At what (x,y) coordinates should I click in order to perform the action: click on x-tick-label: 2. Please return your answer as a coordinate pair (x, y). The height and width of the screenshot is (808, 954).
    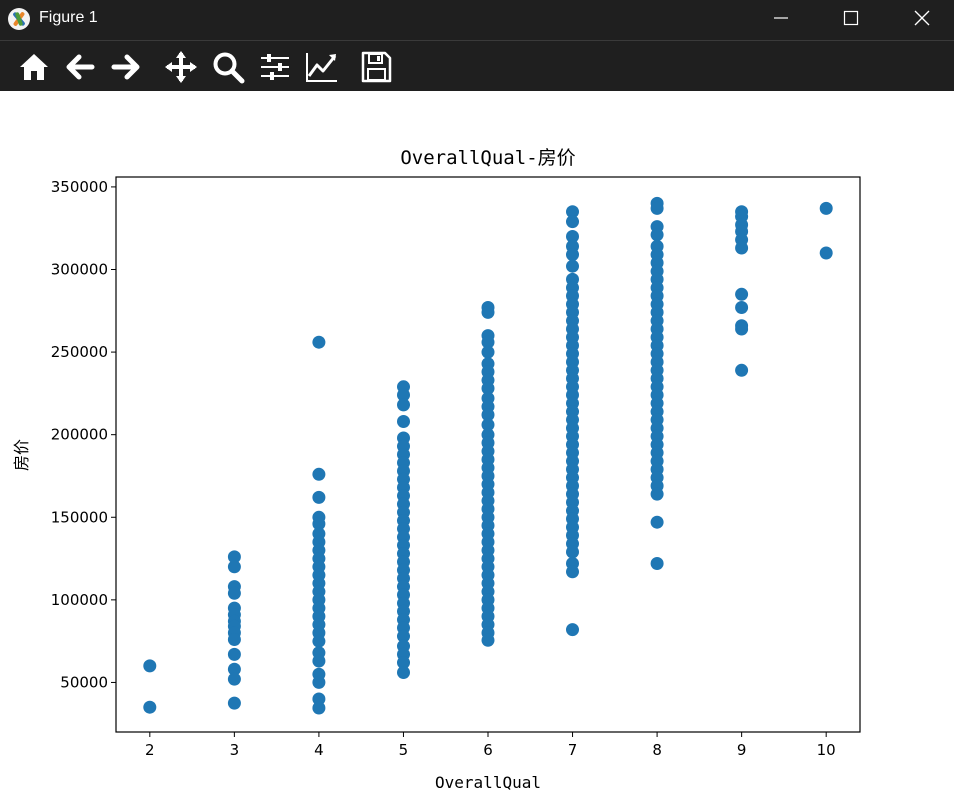
    Looking at the image, I should click on (150, 750).